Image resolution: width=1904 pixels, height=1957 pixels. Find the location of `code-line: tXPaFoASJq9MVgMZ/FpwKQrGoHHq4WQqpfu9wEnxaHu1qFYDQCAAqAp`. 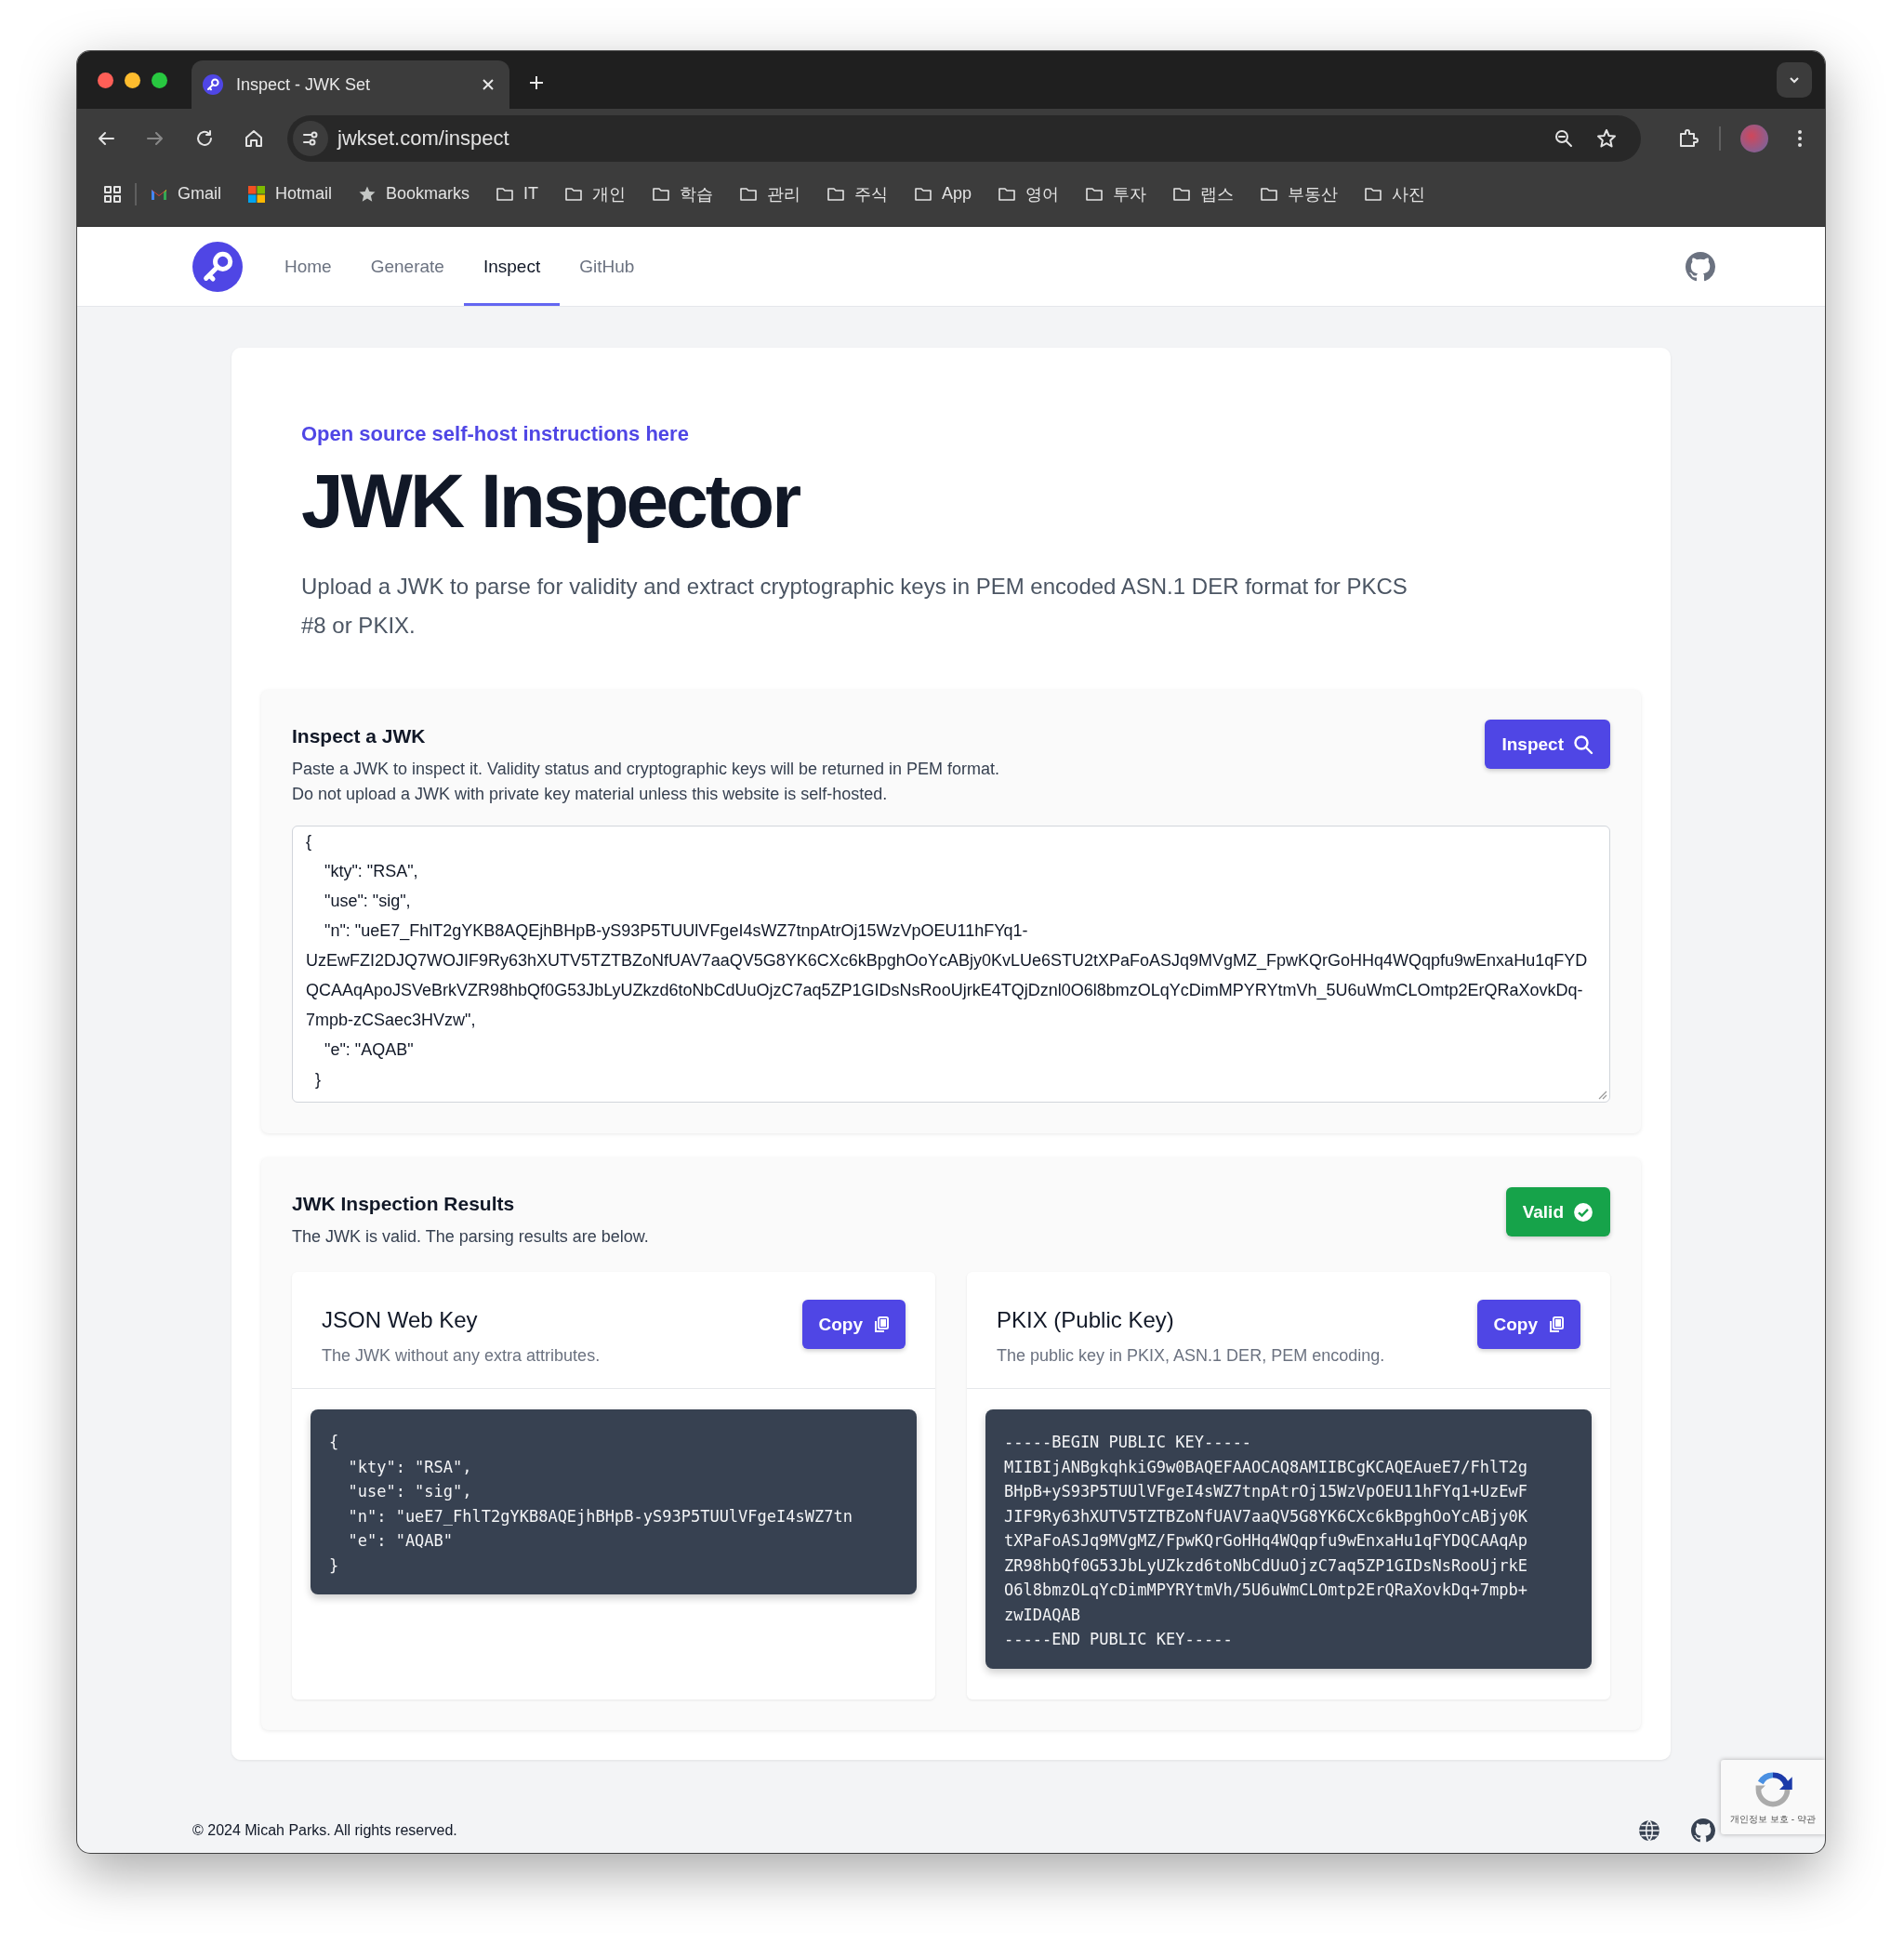

code-line: tXPaFoASJq9MVgMZ/FpwKQrGoHHq4WQqpfu9wEnxaHu1qFYDQCAAqAp is located at coordinates (1266, 1542).